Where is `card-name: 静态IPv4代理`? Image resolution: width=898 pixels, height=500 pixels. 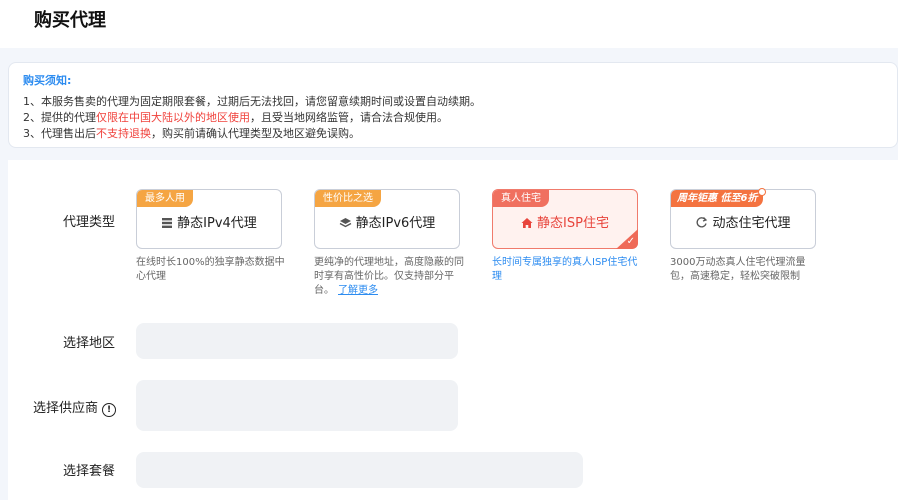 card-name: 静态IPv4代理 is located at coordinates (217, 223).